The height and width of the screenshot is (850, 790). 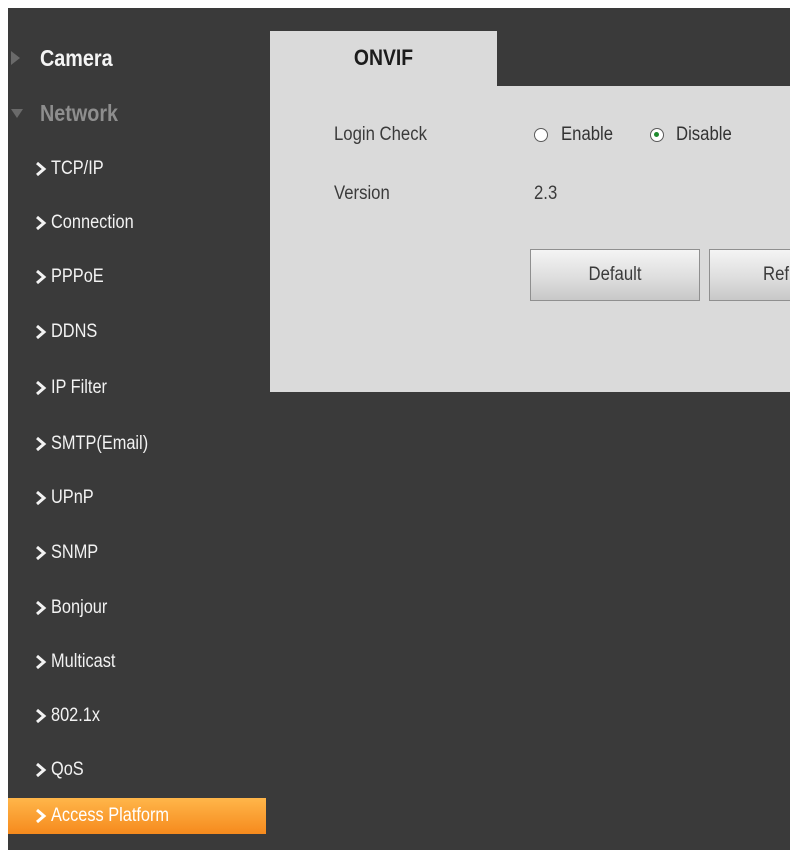 What do you see at coordinates (75, 552) in the screenshot?
I see `sidebar-item-label: SNMP` at bounding box center [75, 552].